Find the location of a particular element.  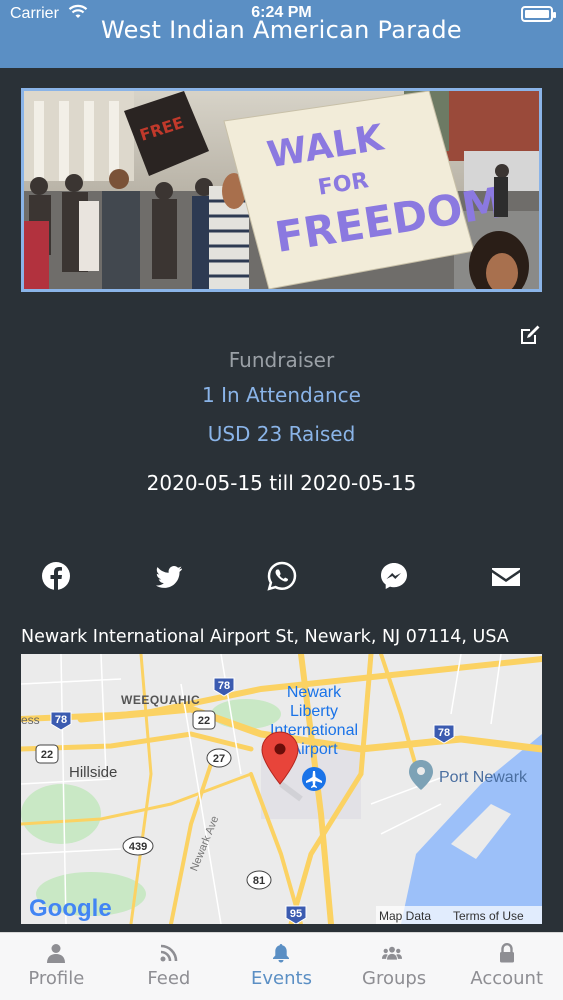

event-dates: 2020-05-15 till 2020-05-15 is located at coordinates (281, 483).